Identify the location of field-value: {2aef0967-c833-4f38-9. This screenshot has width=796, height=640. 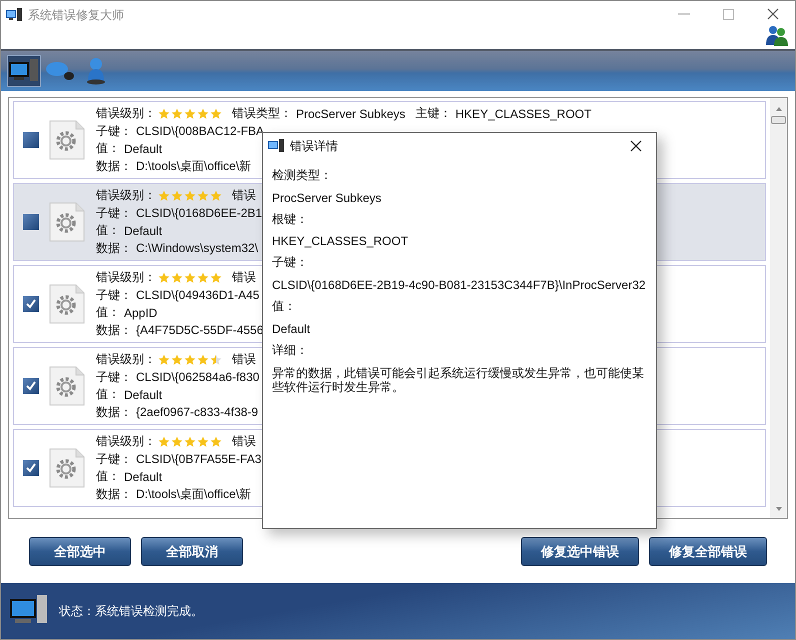
(197, 412).